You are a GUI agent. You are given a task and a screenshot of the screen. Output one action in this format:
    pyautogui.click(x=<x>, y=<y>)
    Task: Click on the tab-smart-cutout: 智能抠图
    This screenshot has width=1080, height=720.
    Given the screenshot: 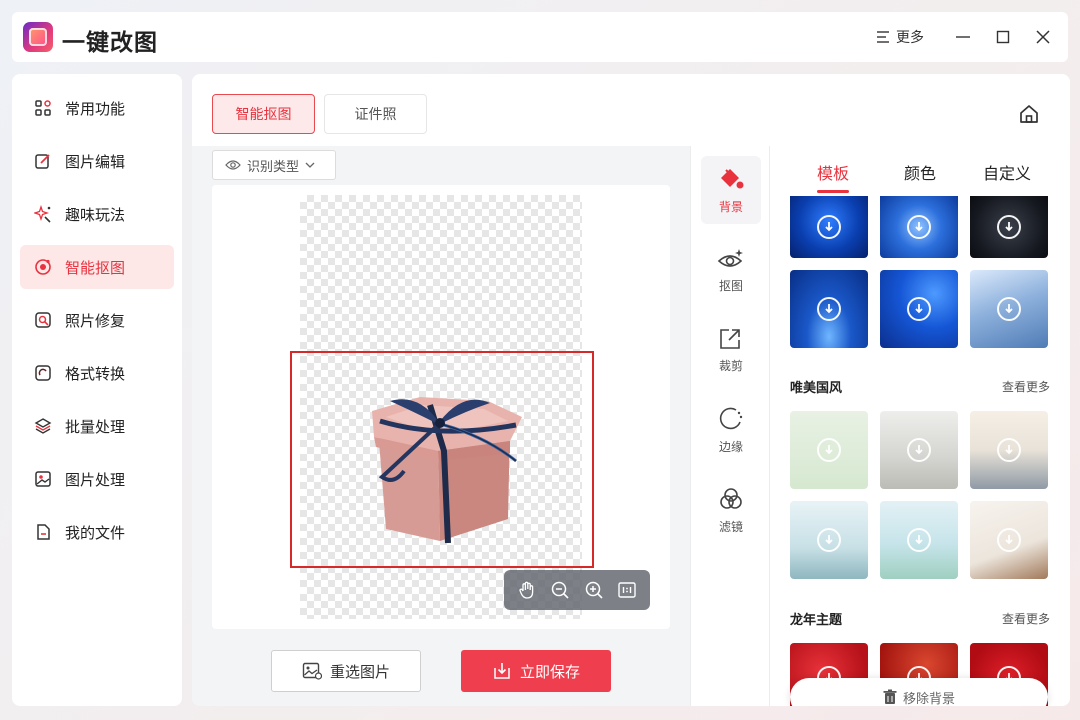 What is the action you would take?
    pyautogui.click(x=263, y=114)
    